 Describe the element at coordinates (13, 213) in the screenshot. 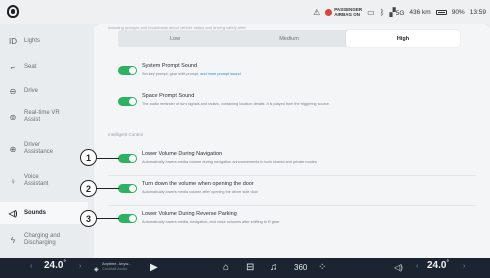

I see `speaker-icon: ◁)` at that location.